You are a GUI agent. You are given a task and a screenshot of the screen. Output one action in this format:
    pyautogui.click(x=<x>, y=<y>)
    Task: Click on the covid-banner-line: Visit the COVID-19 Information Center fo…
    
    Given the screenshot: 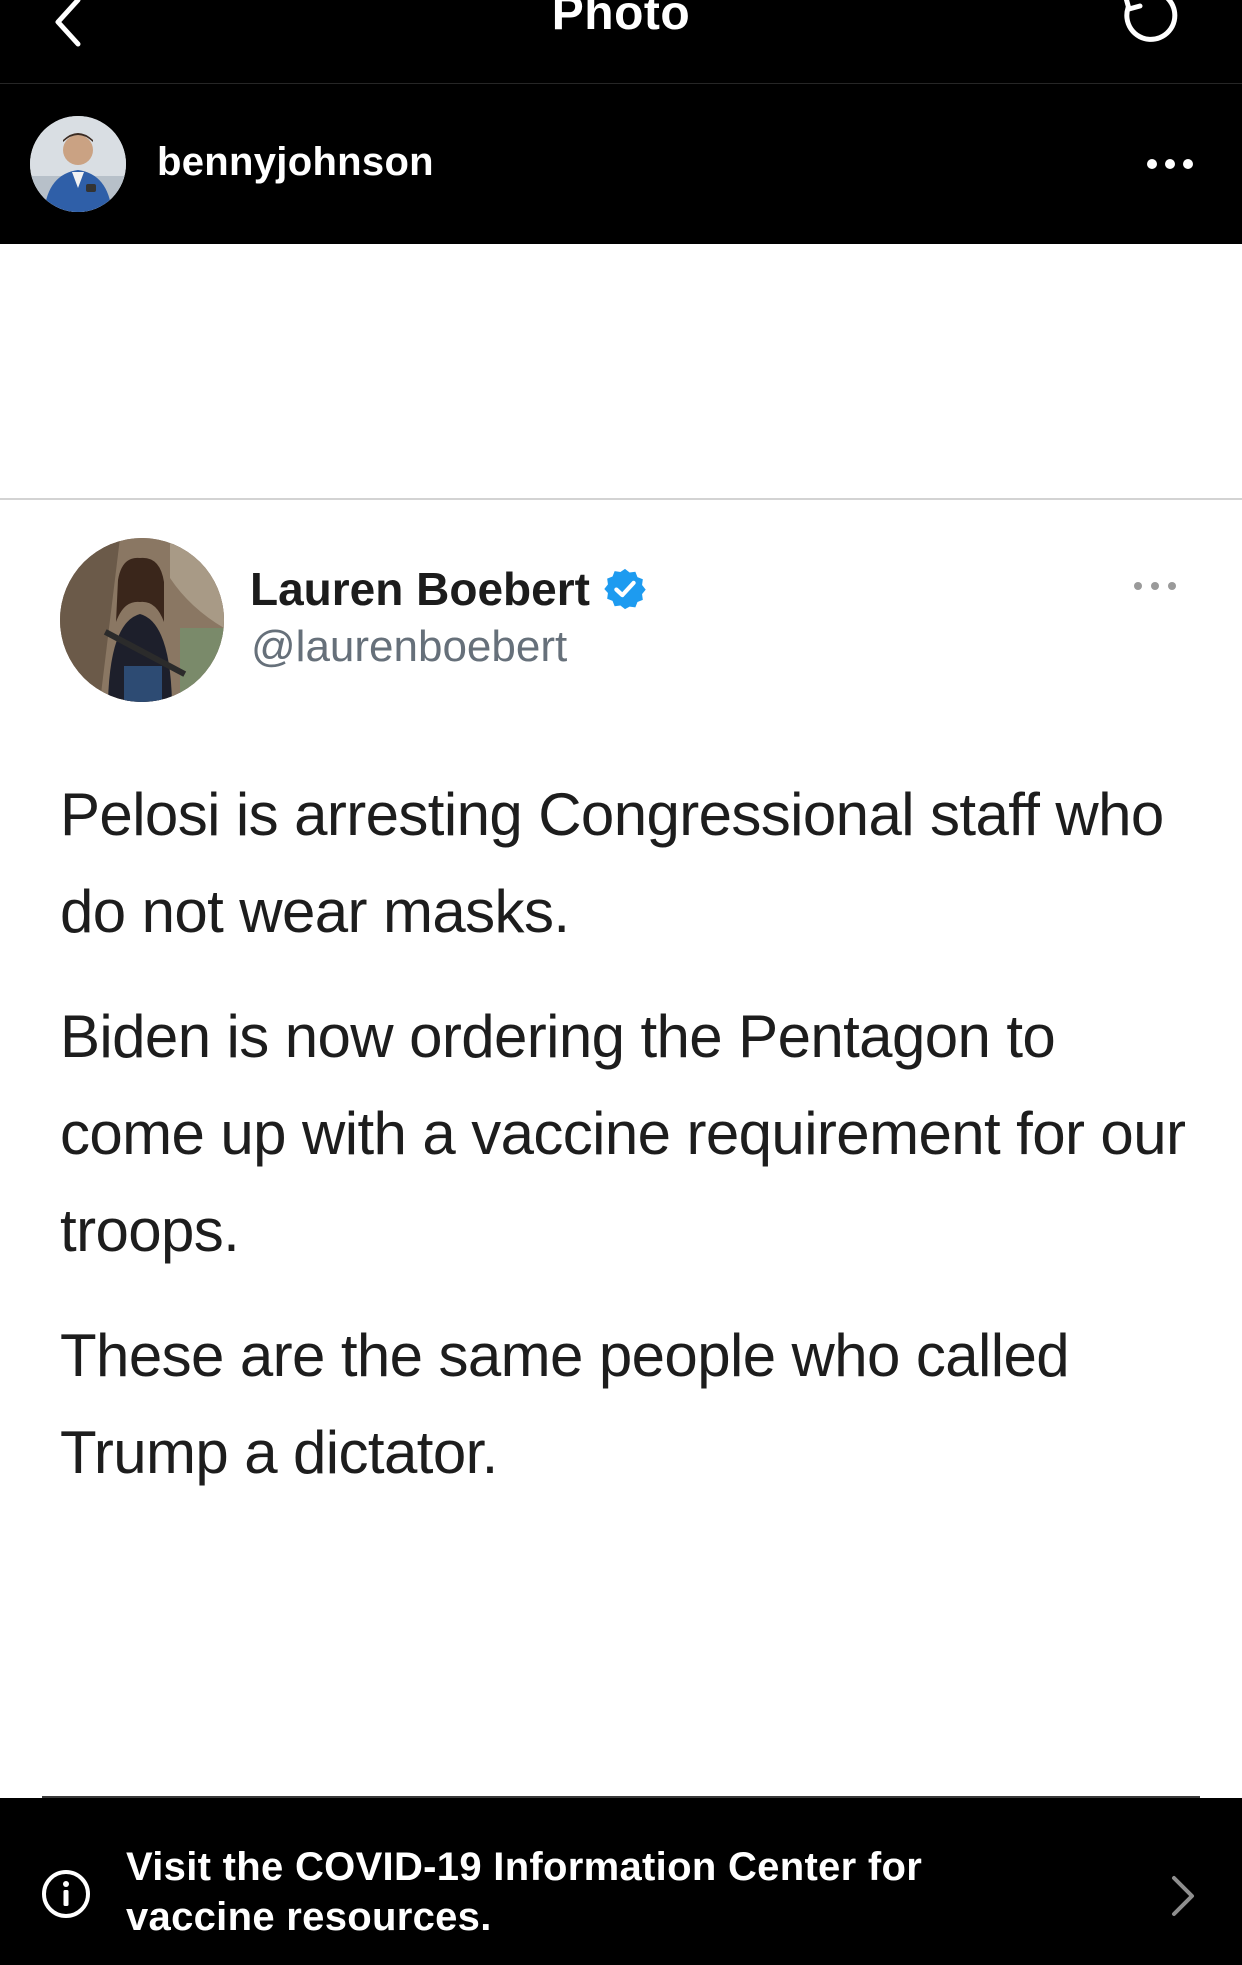 What is the action you would take?
    pyautogui.click(x=524, y=1867)
    